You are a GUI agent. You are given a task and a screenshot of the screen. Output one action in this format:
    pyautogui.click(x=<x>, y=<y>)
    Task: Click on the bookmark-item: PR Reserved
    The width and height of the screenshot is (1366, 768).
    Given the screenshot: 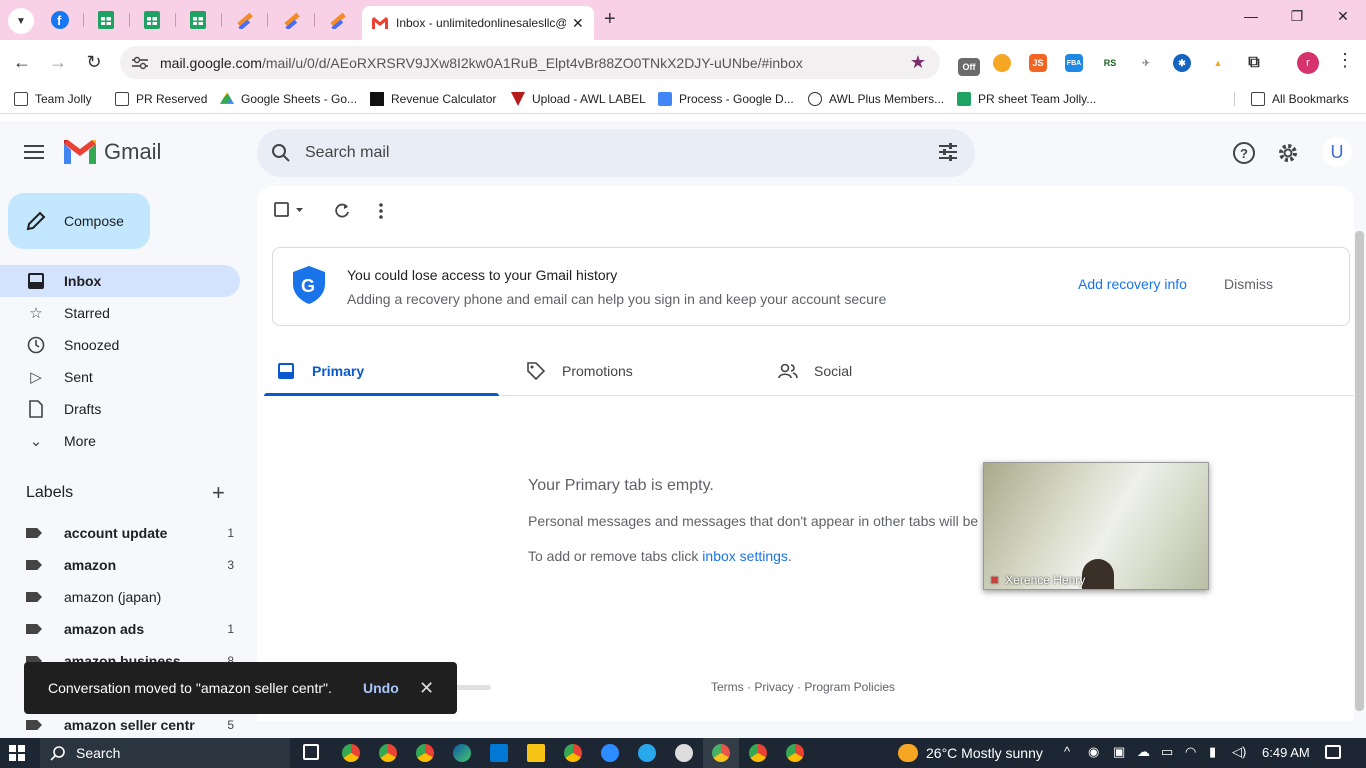 What is the action you would take?
    pyautogui.click(x=161, y=99)
    